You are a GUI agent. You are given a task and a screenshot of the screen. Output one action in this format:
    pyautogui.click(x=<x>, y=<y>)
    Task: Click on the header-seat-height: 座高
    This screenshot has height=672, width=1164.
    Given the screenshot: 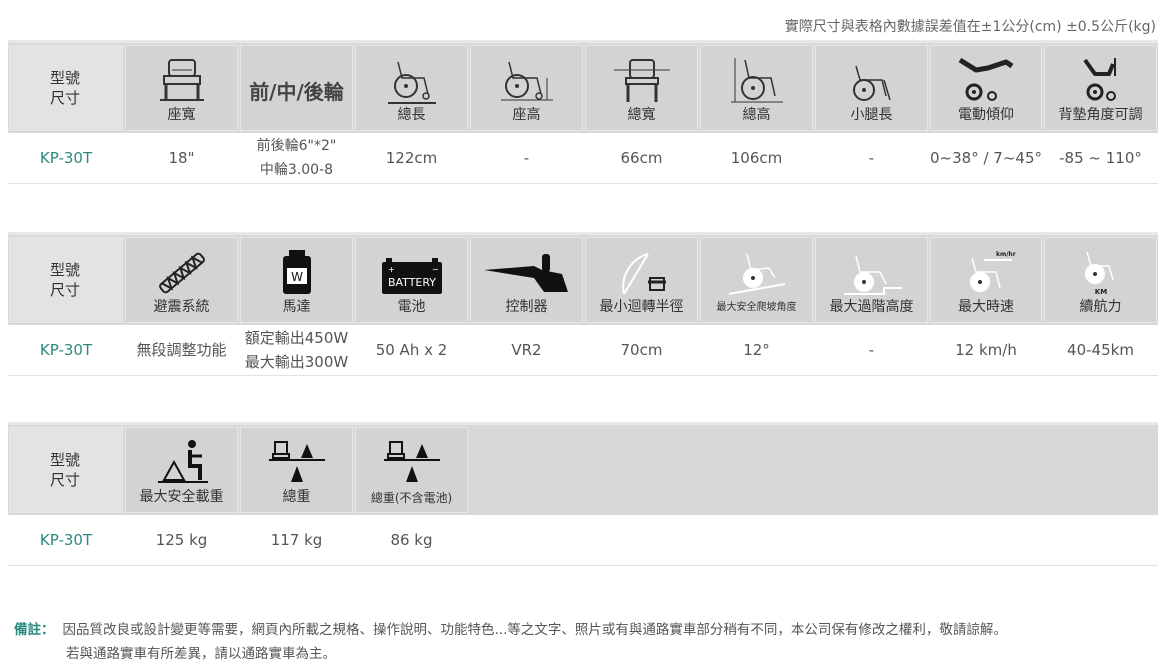 What is the action you would take?
    pyautogui.click(x=526, y=88)
    